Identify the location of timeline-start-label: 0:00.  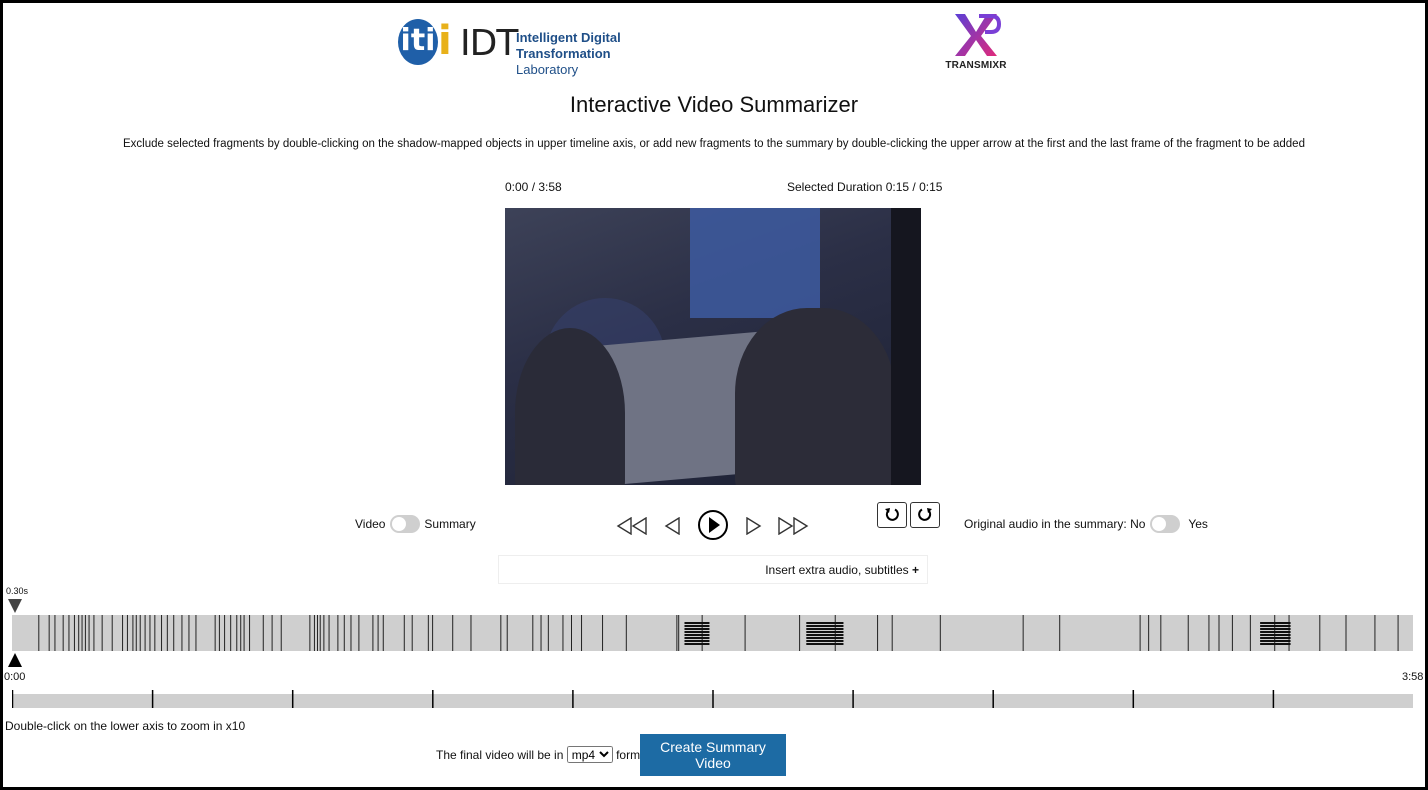
(15, 677).